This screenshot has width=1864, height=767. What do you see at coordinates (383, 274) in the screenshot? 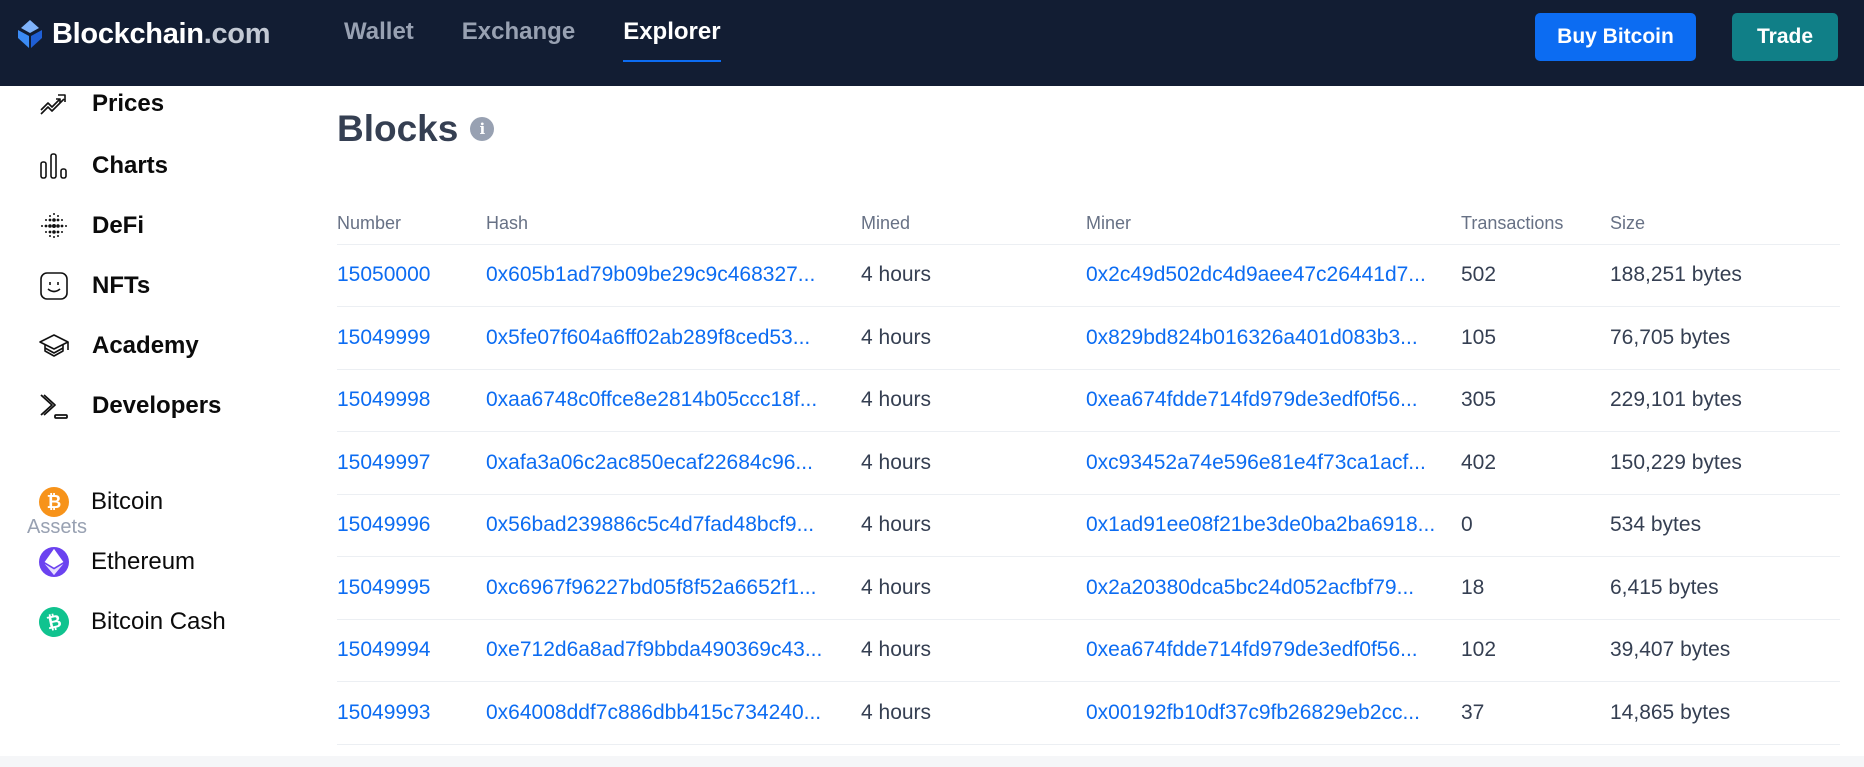
I see `block-number-link-text: 15050000` at bounding box center [383, 274].